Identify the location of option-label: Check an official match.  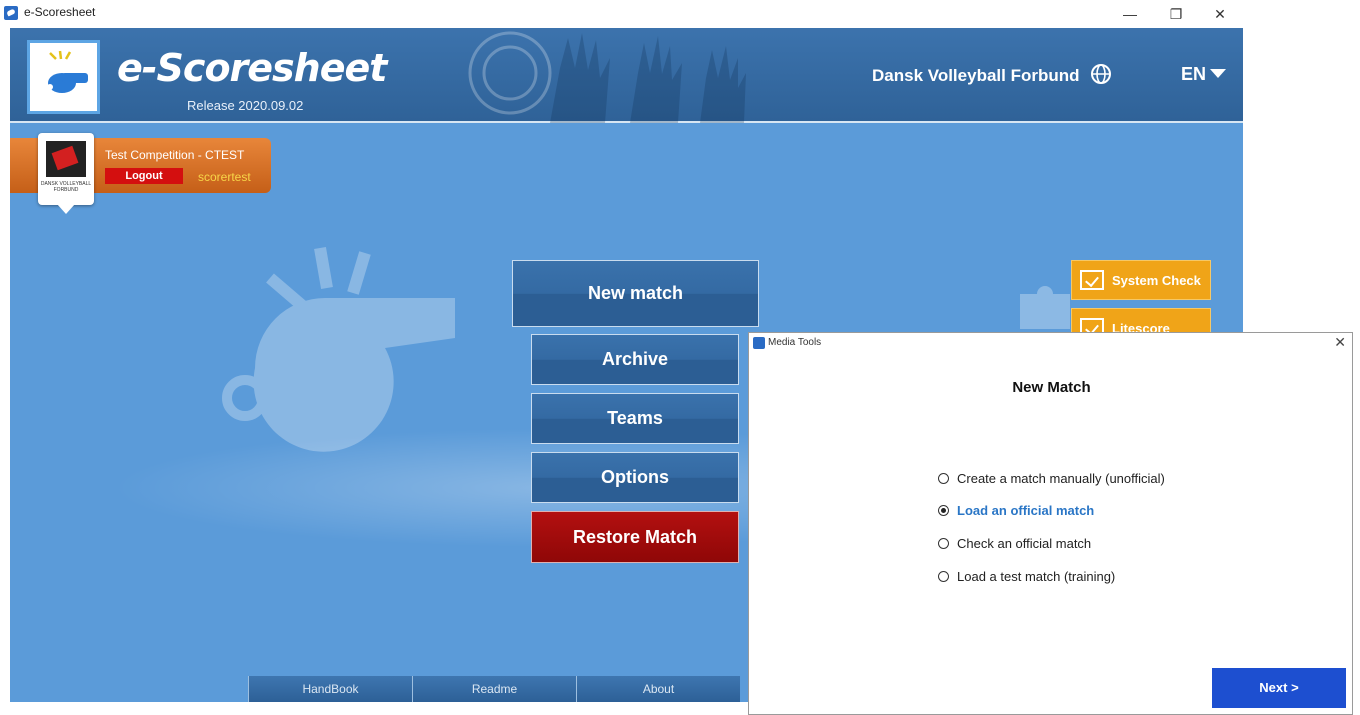
(1024, 543).